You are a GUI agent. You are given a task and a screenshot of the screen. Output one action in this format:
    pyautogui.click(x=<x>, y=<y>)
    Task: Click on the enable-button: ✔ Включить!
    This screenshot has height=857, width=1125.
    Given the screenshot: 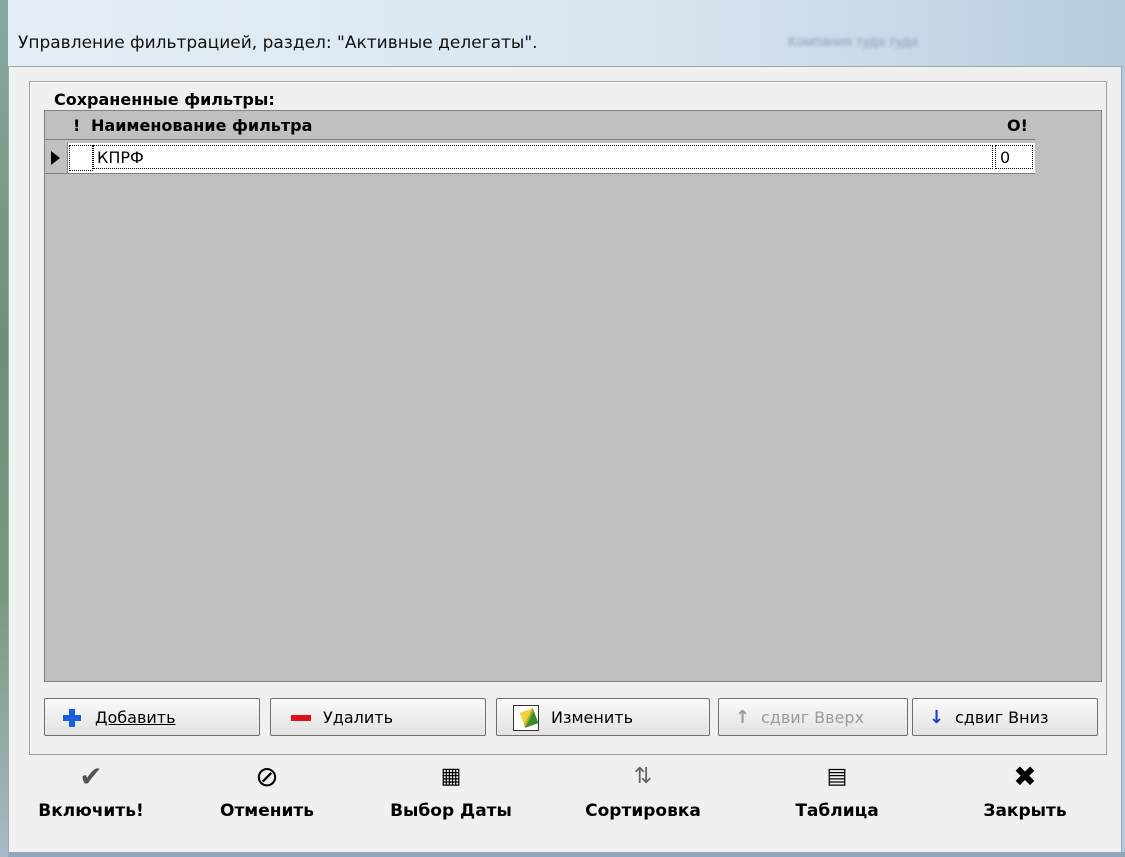 What is the action you would take?
    pyautogui.click(x=91, y=799)
    